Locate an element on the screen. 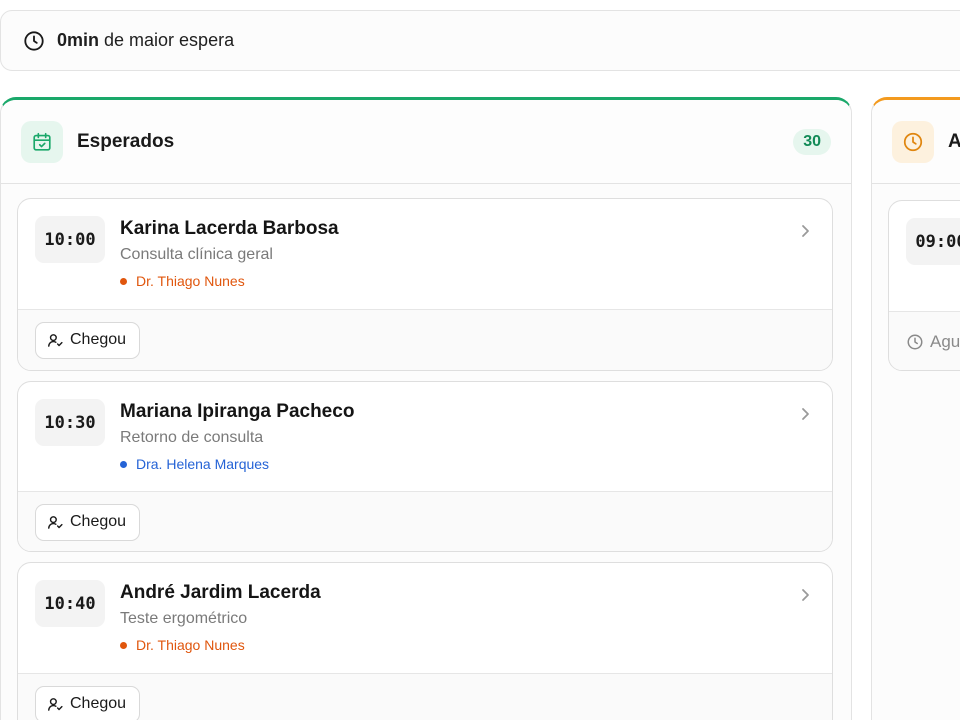  appointment-card-body: 09:00 is located at coordinates (924, 256).